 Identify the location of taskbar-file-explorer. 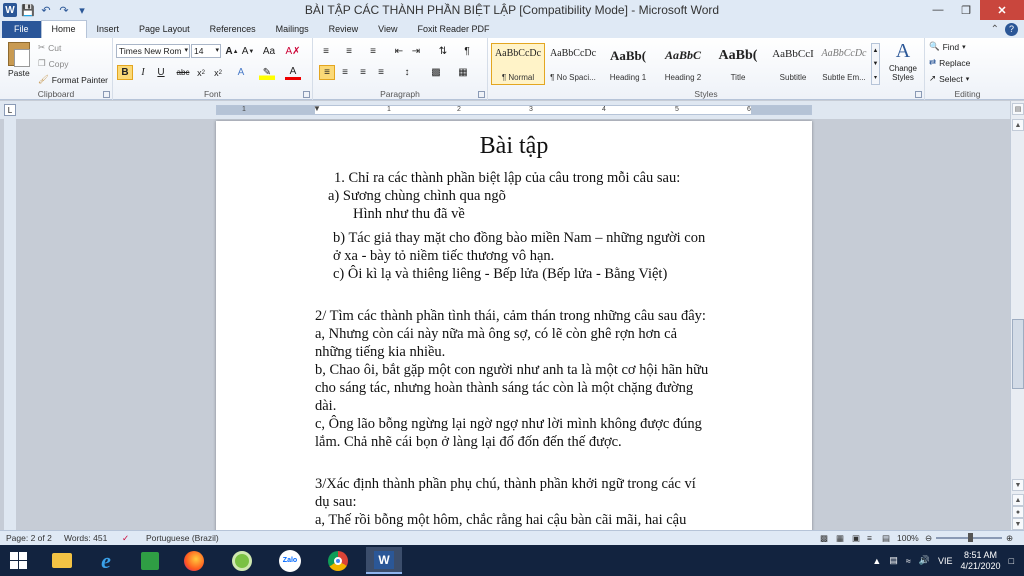
(62, 560).